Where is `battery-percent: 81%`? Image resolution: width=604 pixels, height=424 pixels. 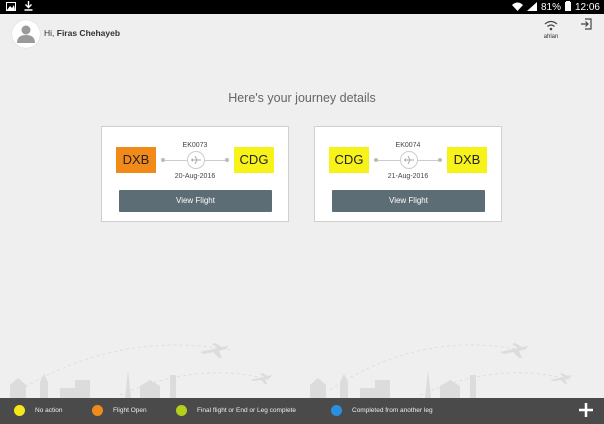
battery-percent: 81% is located at coordinates (550, 7).